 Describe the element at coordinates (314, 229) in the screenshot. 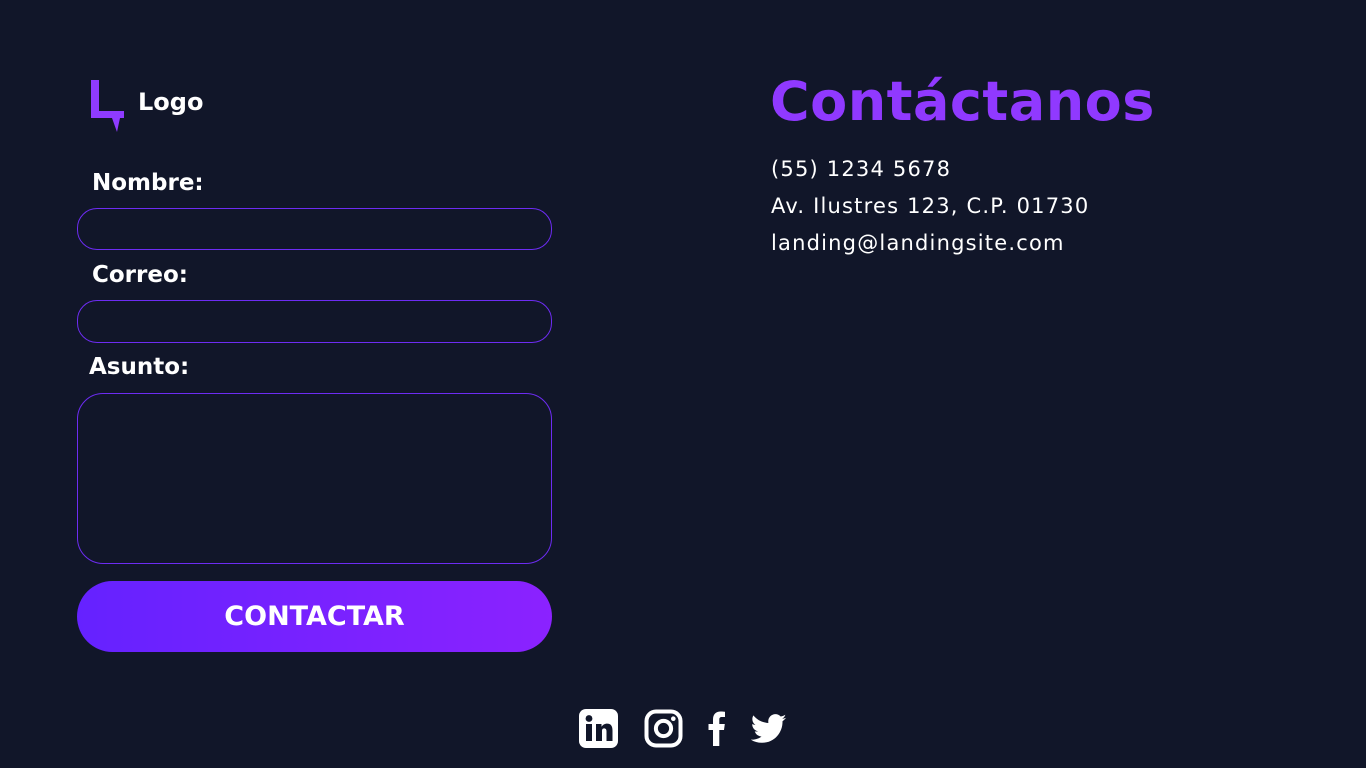

I see `name-field` at that location.